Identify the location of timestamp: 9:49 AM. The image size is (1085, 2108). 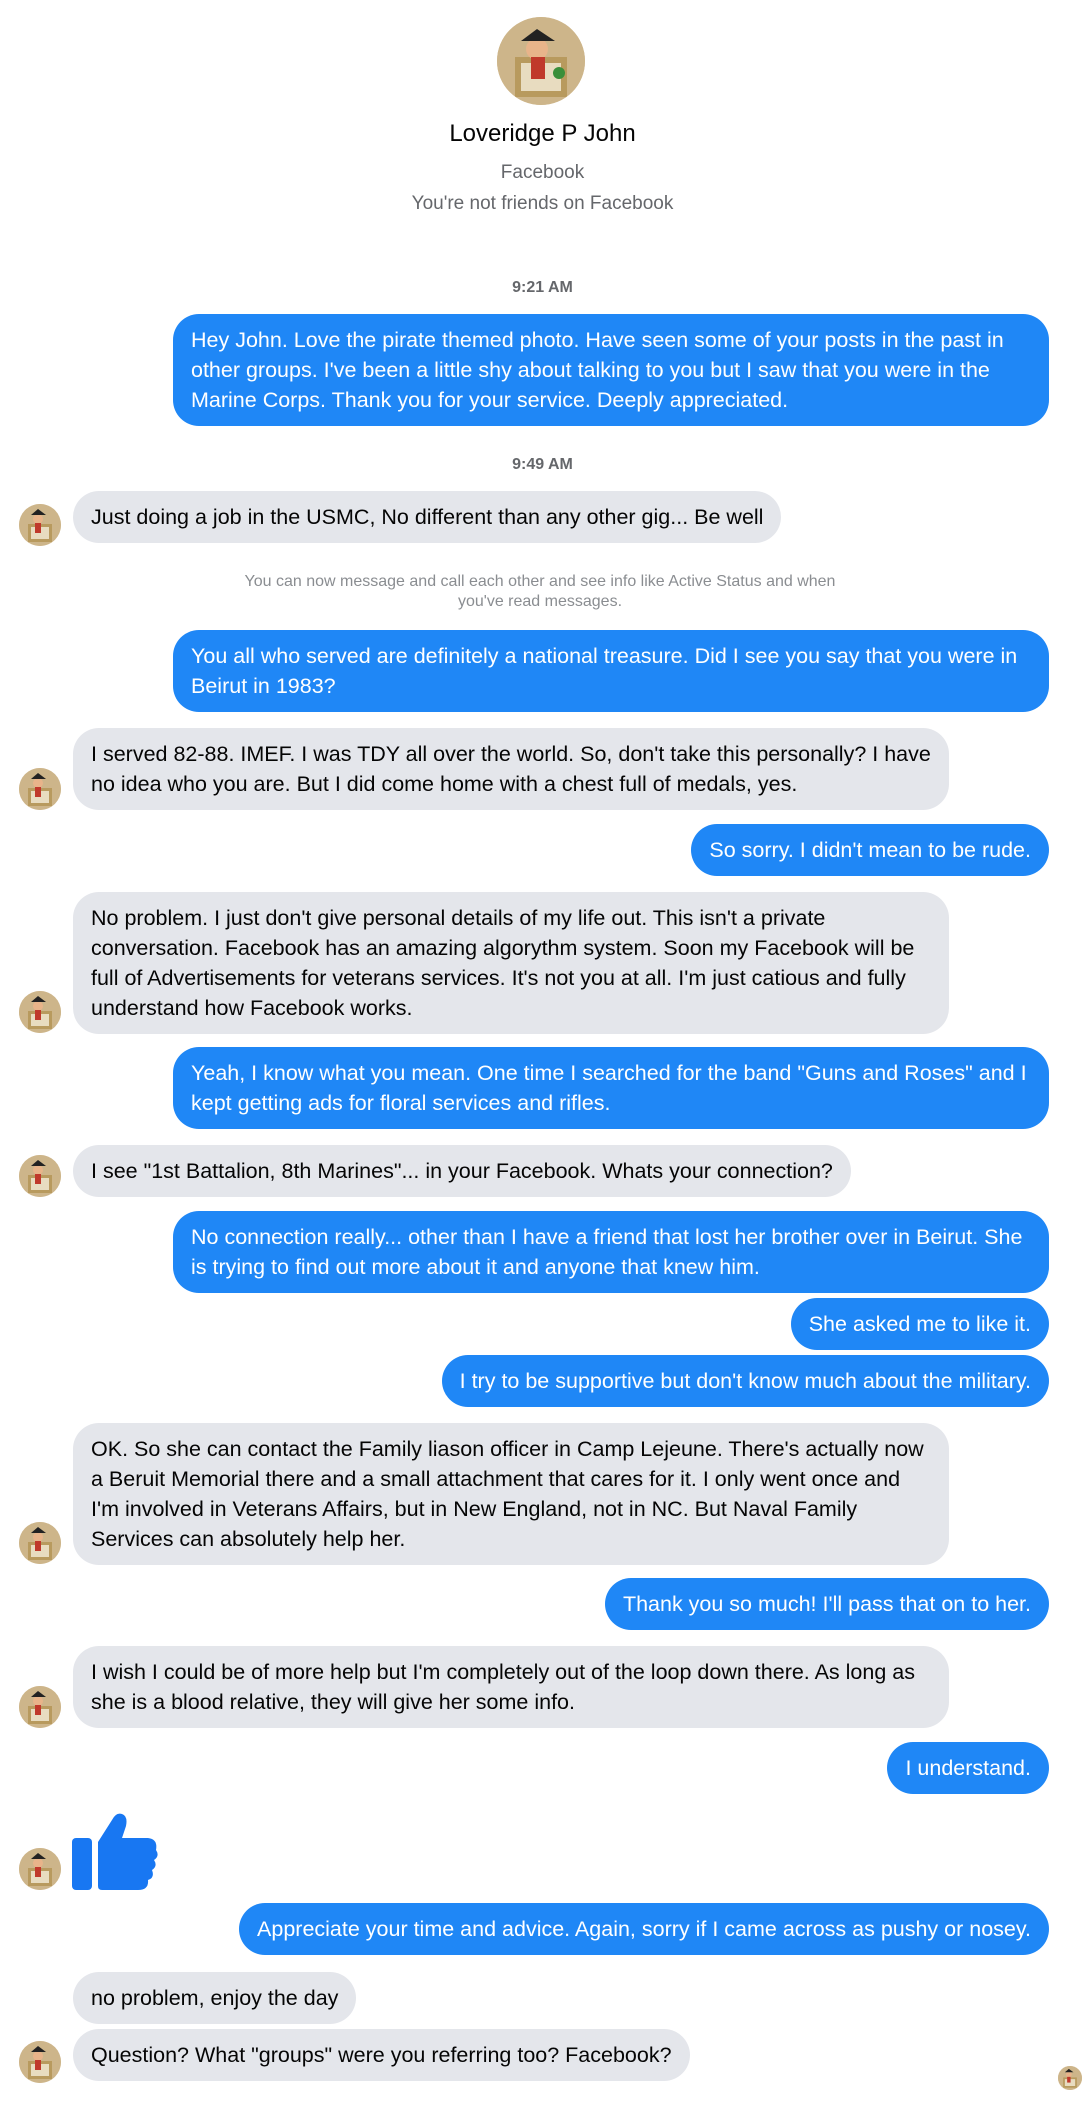
(542, 464).